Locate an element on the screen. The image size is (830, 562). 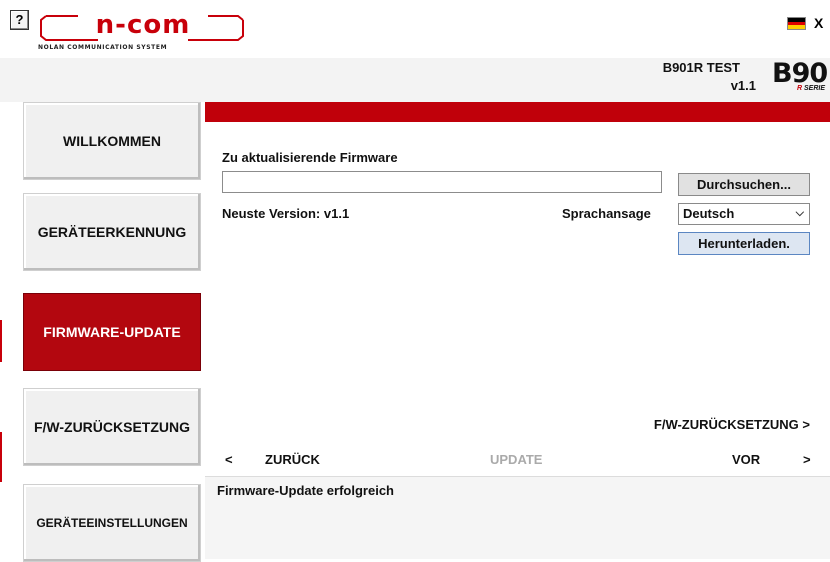
wizard-navigation: < ZURÜCK UPDATE VOR > is located at coordinates (517, 463).